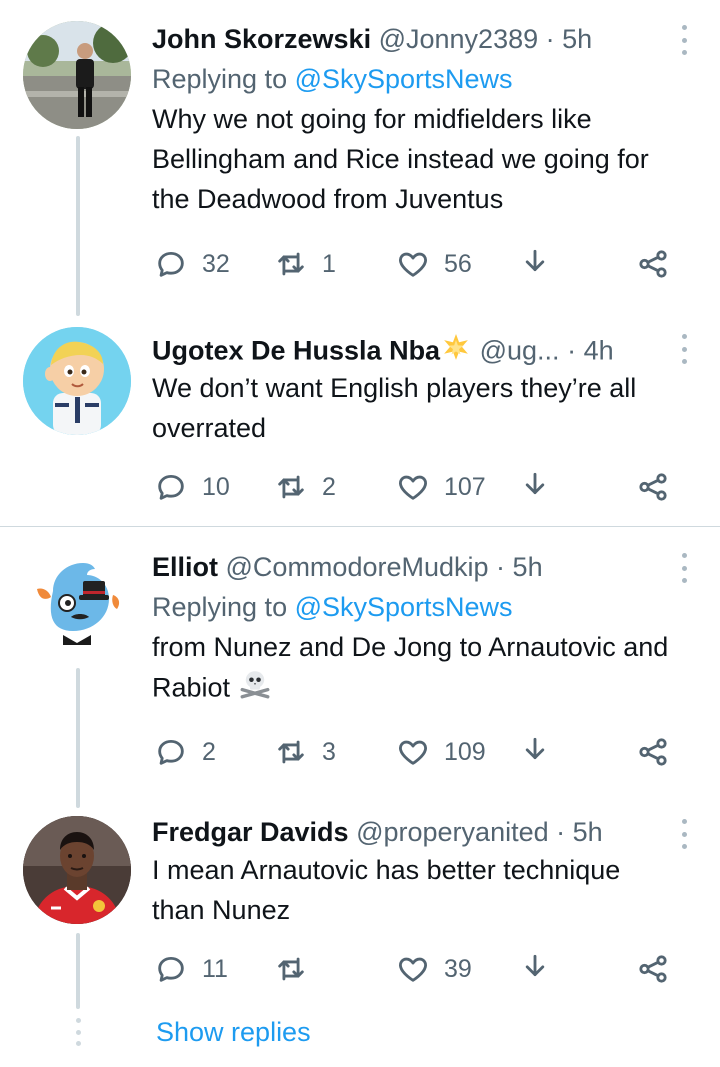  I want to click on display-name: John Skorzewski, so click(261, 39).